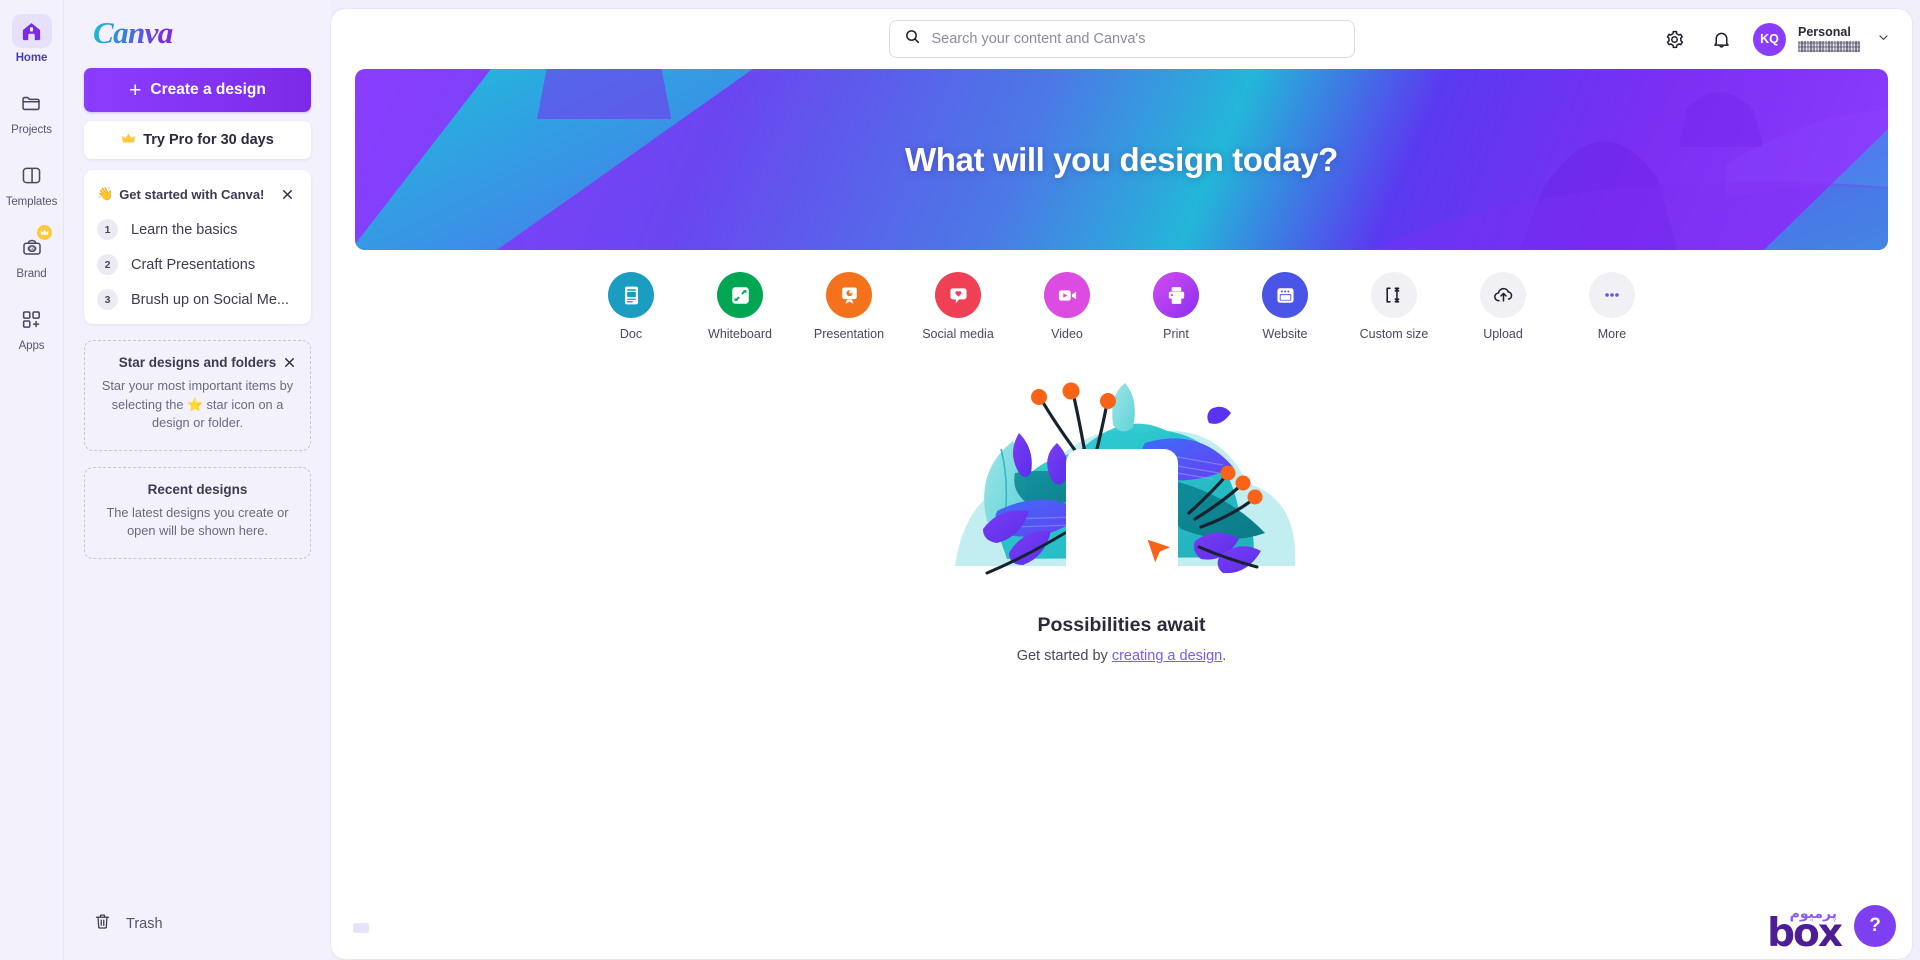 The width and height of the screenshot is (1920, 960). Describe the element at coordinates (1612, 295) in the screenshot. I see `more-dots-icon` at that location.